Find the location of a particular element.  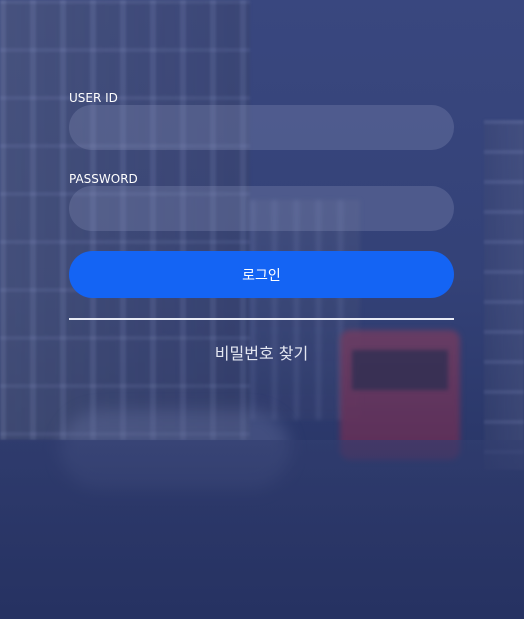

login-button: 로그인 is located at coordinates (261, 274).